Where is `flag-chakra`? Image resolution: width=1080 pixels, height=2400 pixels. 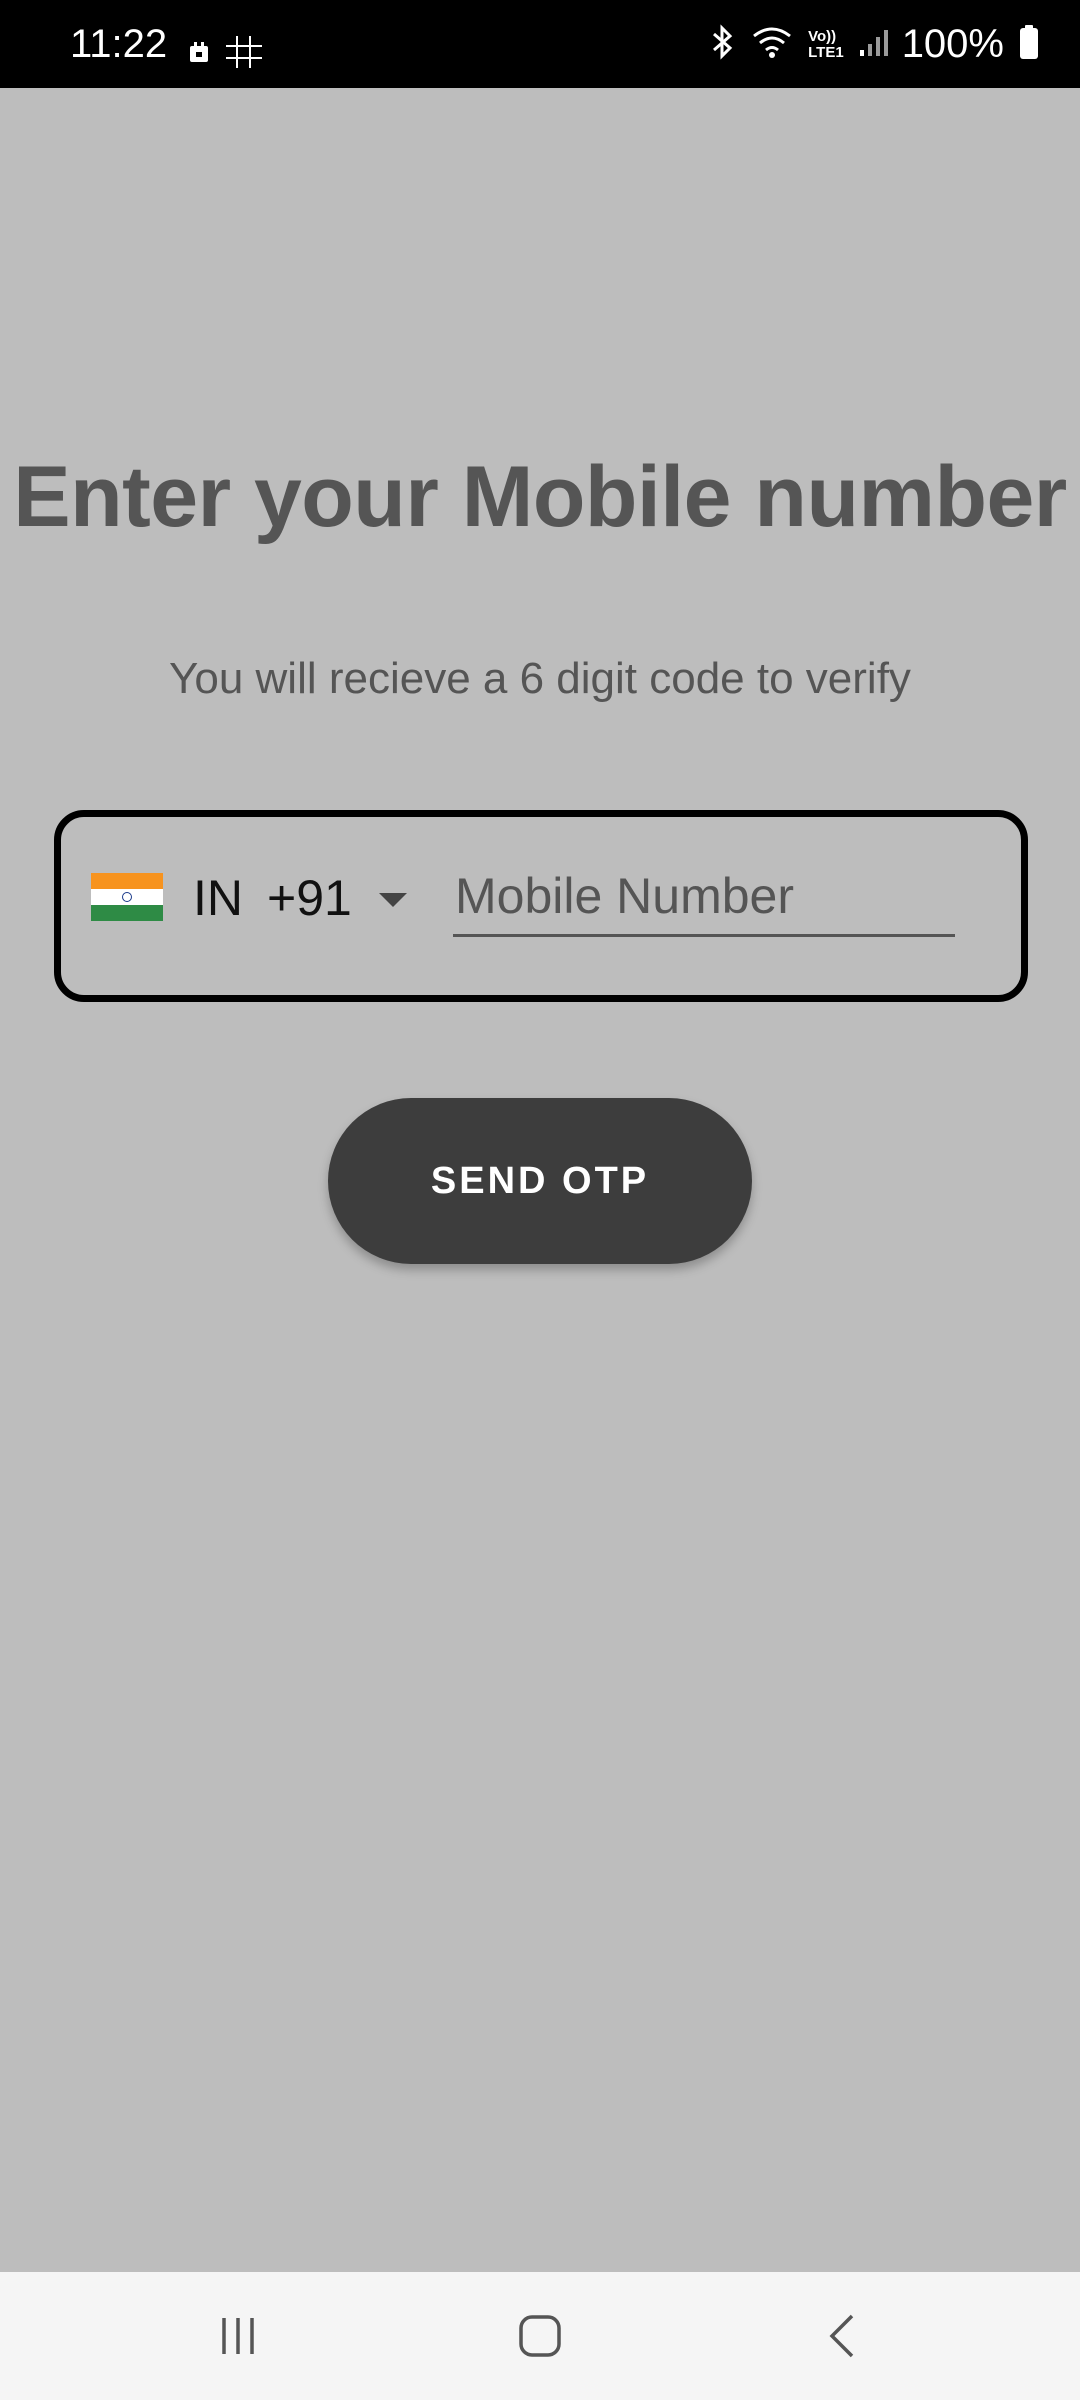
flag-chakra is located at coordinates (127, 897).